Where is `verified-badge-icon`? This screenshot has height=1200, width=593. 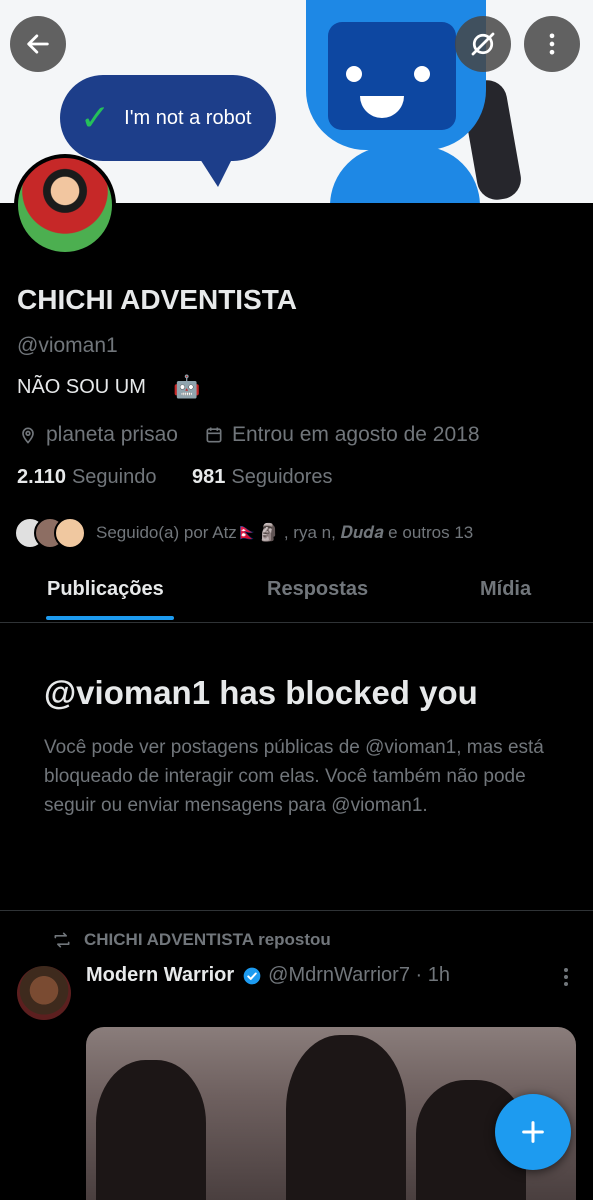
verified-badge-icon is located at coordinates (252, 975).